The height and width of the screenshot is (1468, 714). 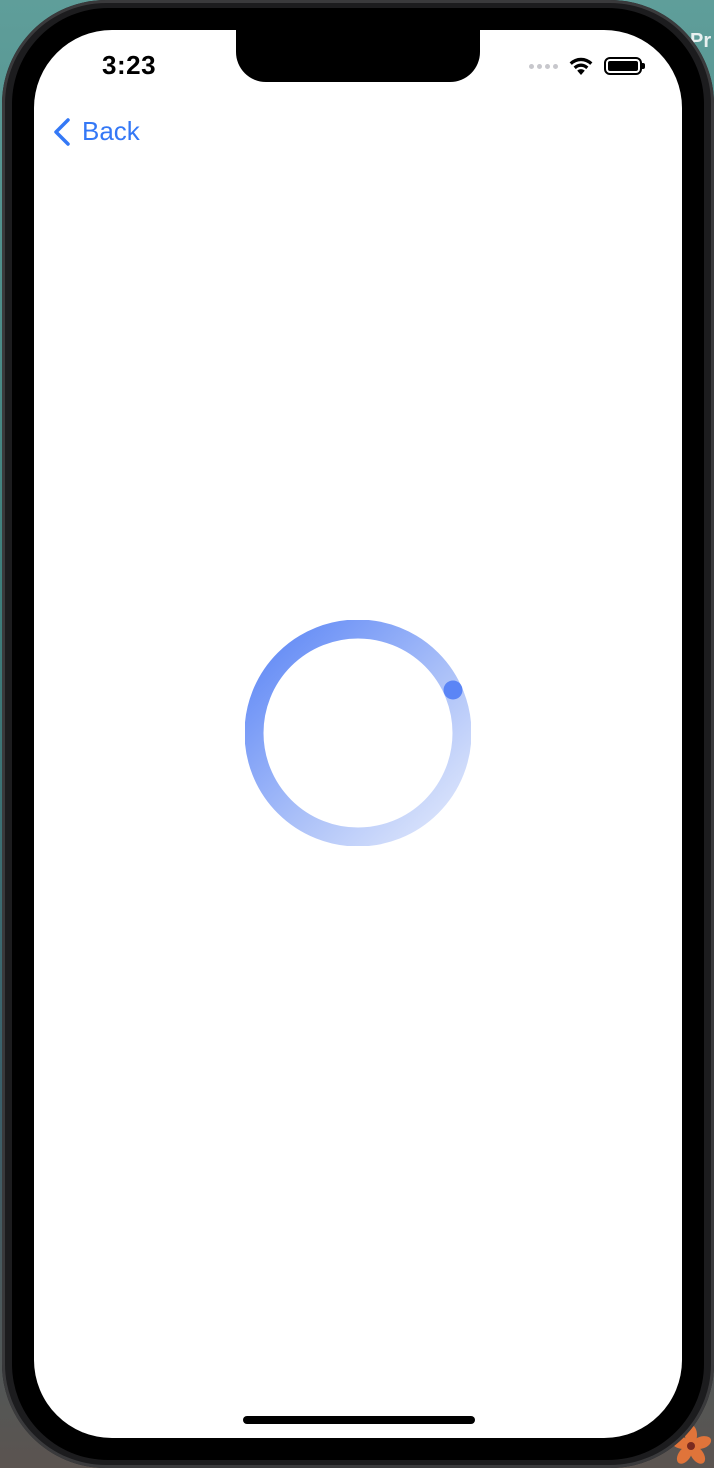 What do you see at coordinates (453, 690) in the screenshot?
I see `spinner-head-cap` at bounding box center [453, 690].